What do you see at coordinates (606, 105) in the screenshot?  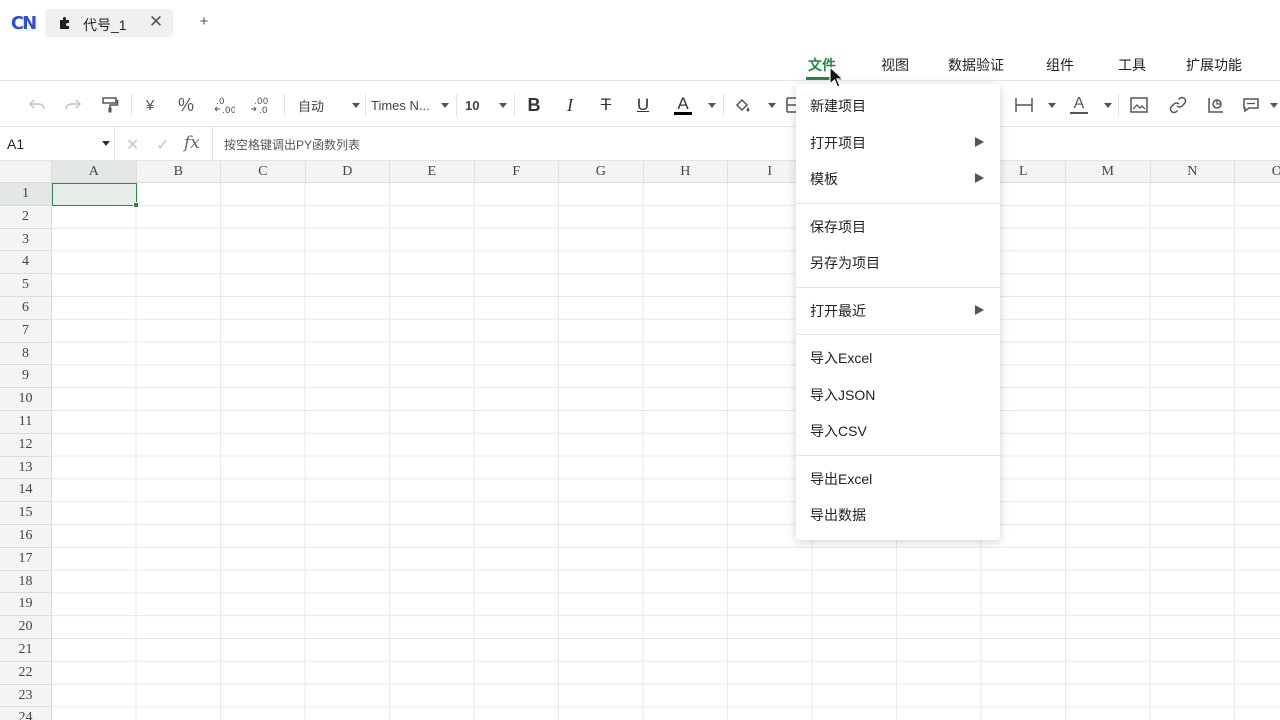 I see `strikethrough-button: T` at bounding box center [606, 105].